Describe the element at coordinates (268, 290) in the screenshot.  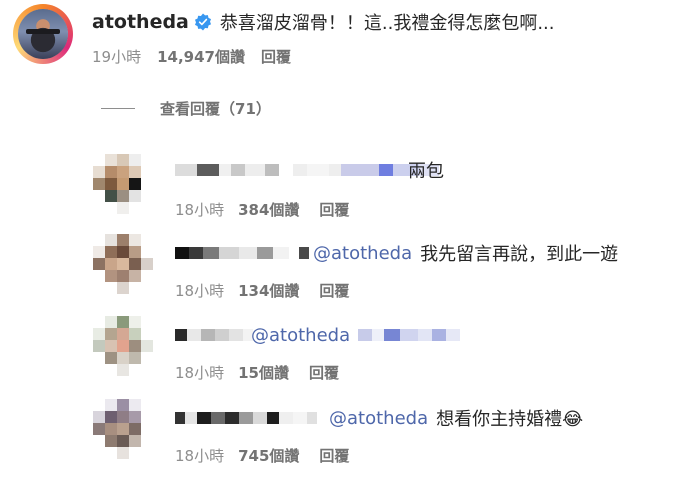
I see `reply-likes: 134個讚` at that location.